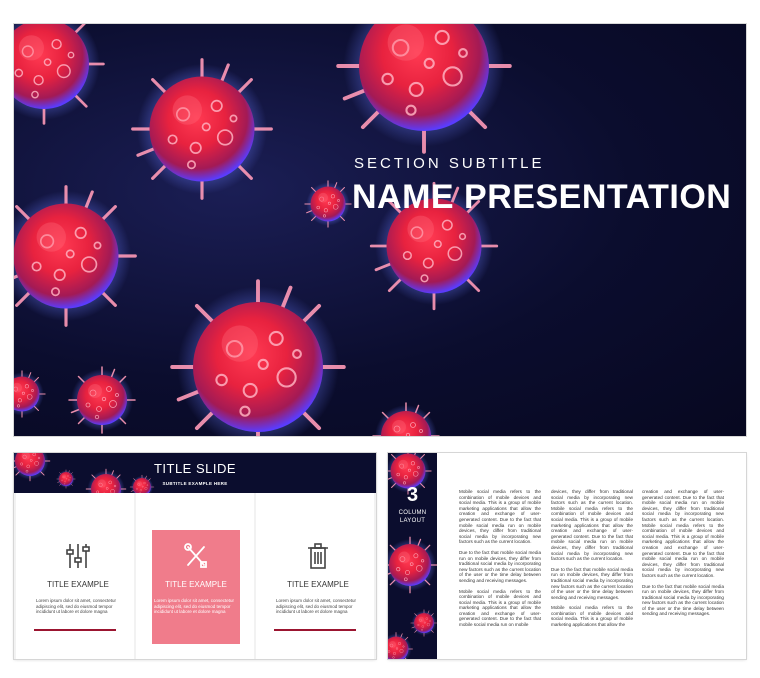 The width and height of the screenshot is (760, 678). What do you see at coordinates (542, 197) in the screenshot?
I see `presentation-title: NAME PRESENTATION` at bounding box center [542, 197].